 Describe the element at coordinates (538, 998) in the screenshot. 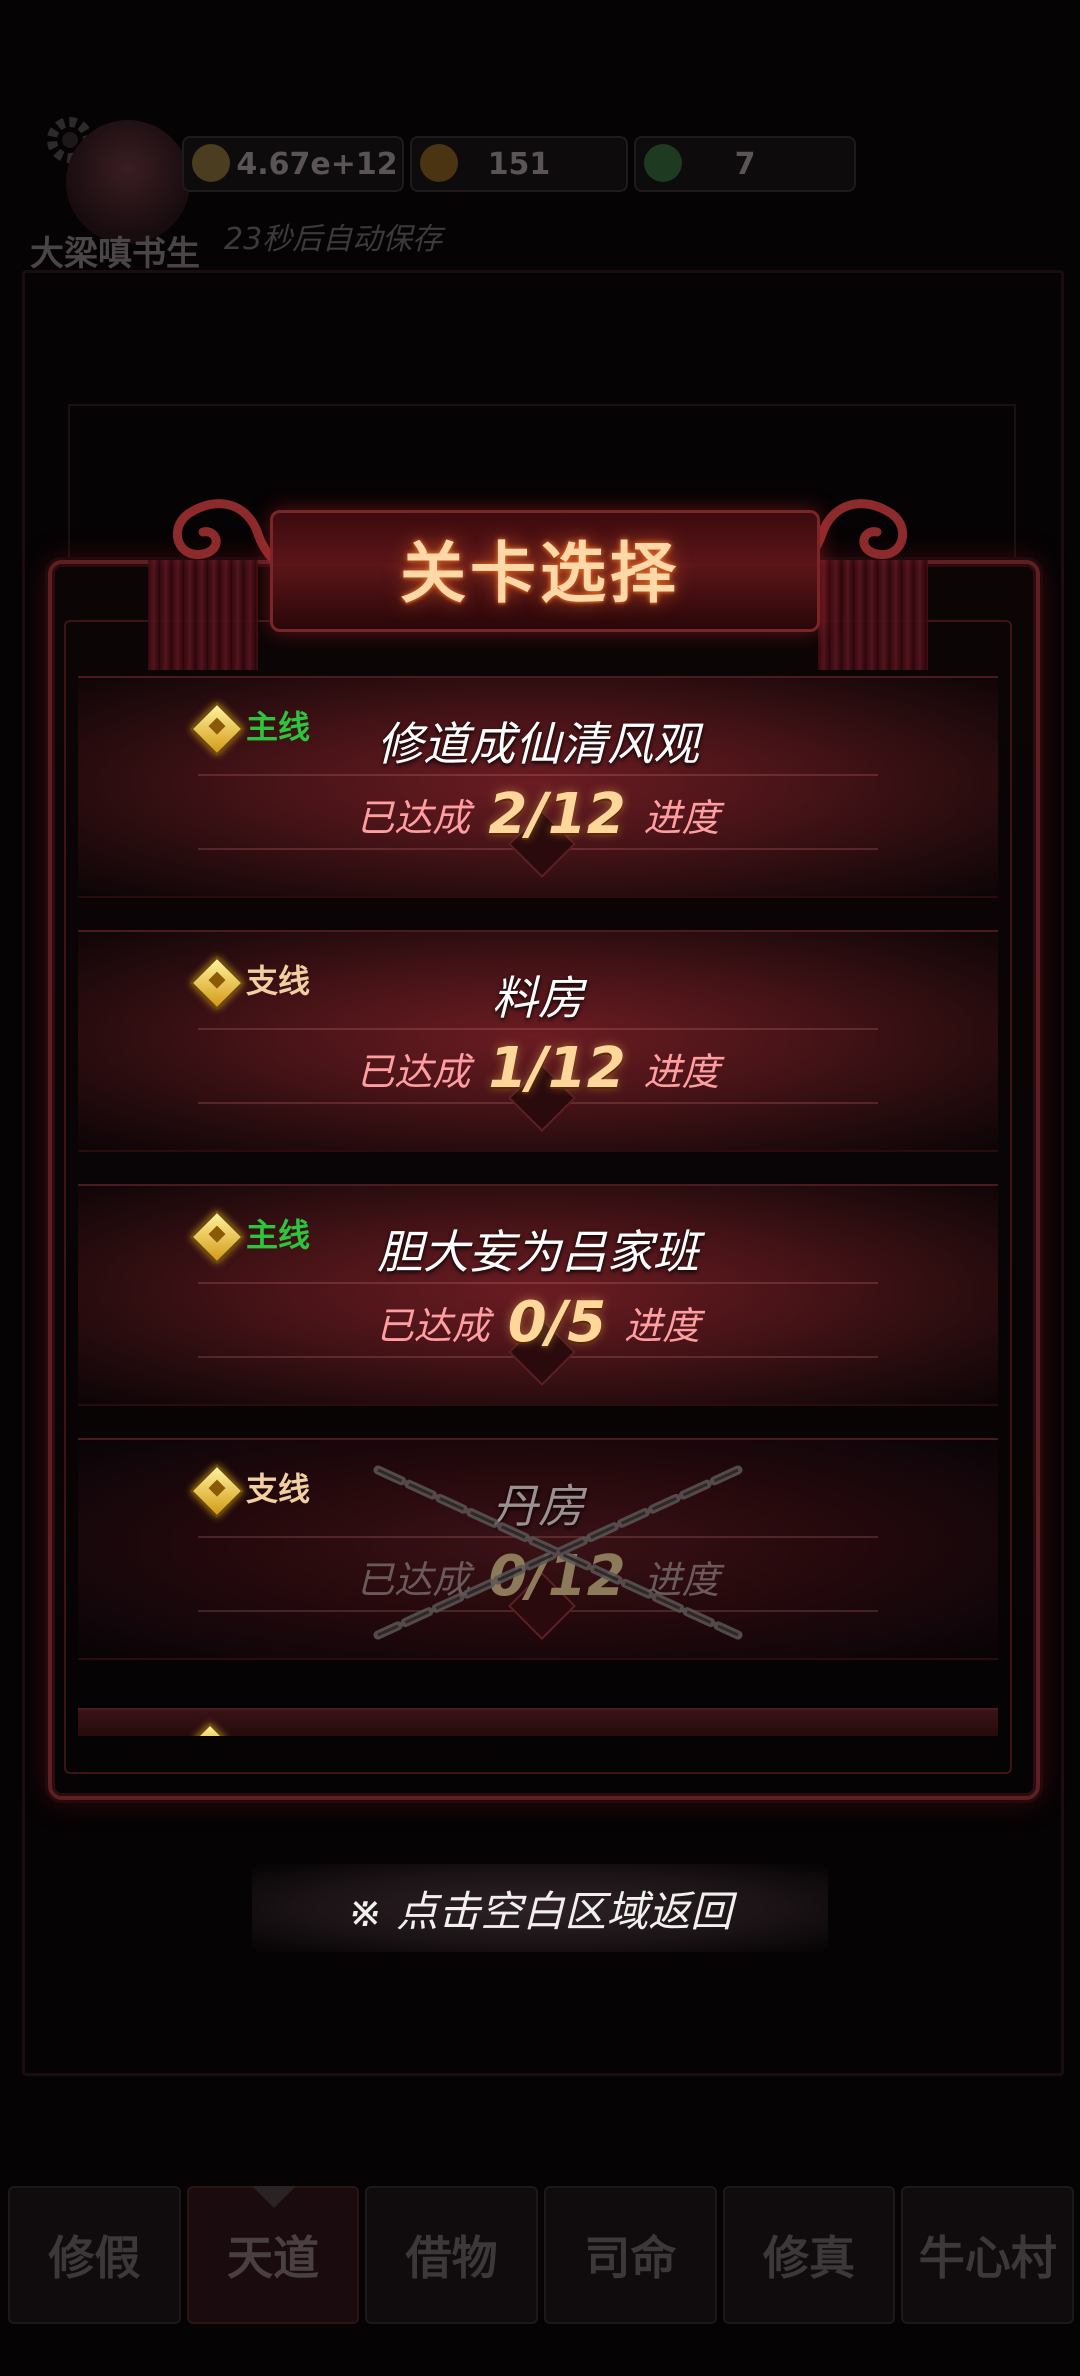

I see `level-title: 料房` at that location.